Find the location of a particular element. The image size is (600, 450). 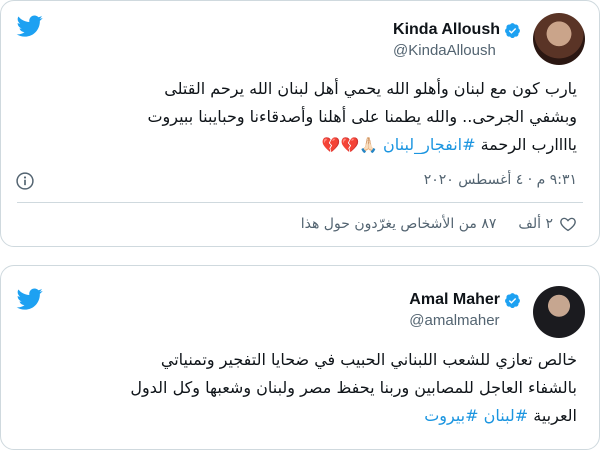

hashtag-link: #لبنان is located at coordinates (506, 415).